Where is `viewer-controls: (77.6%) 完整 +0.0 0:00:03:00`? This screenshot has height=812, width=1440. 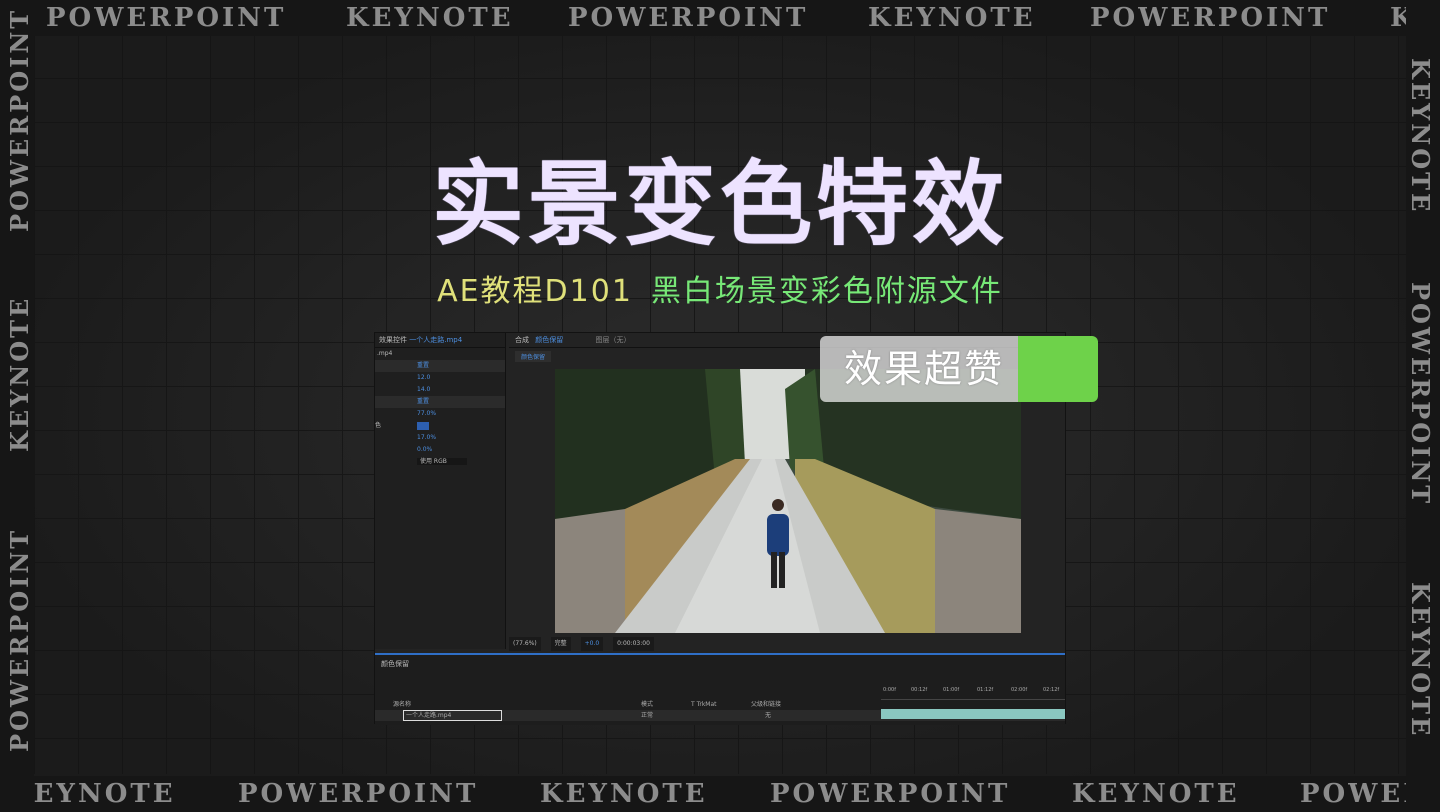
viewer-controls: (77.6%) 完整 +0.0 0:00:03:00 is located at coordinates (787, 644).